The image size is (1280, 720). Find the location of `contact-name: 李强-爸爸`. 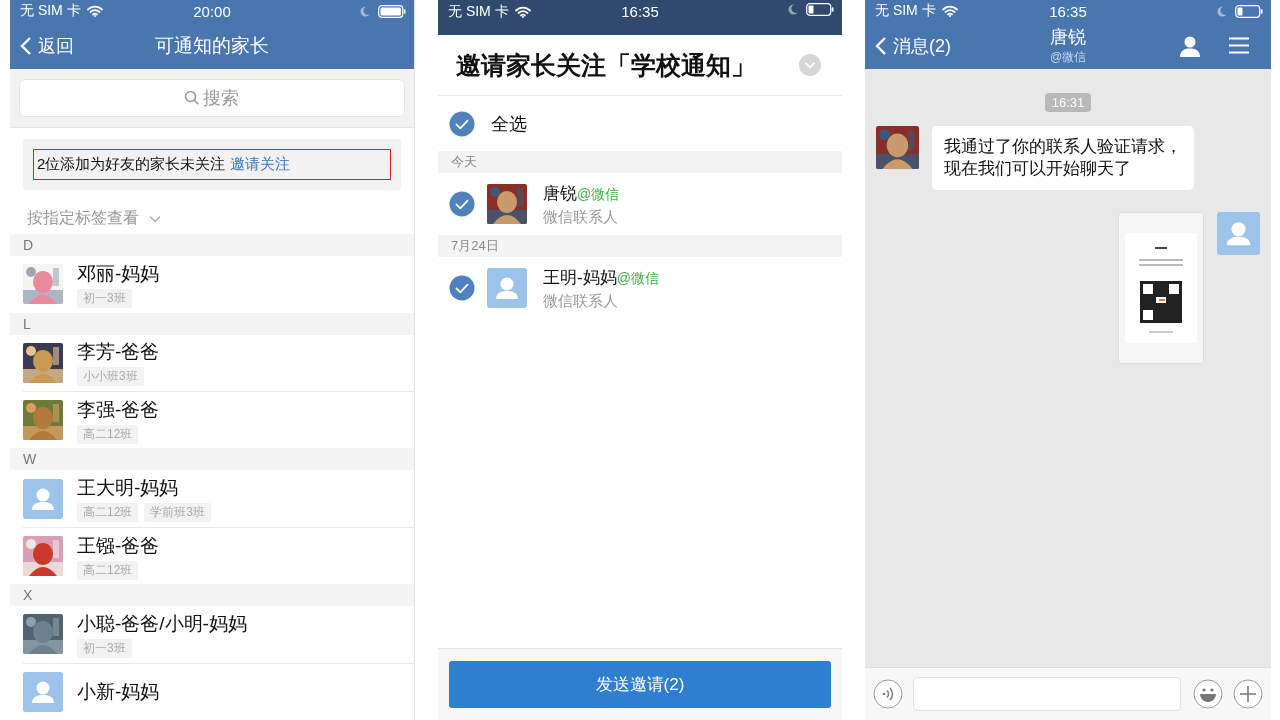

contact-name: 李强-爸爸 is located at coordinates (118, 409).